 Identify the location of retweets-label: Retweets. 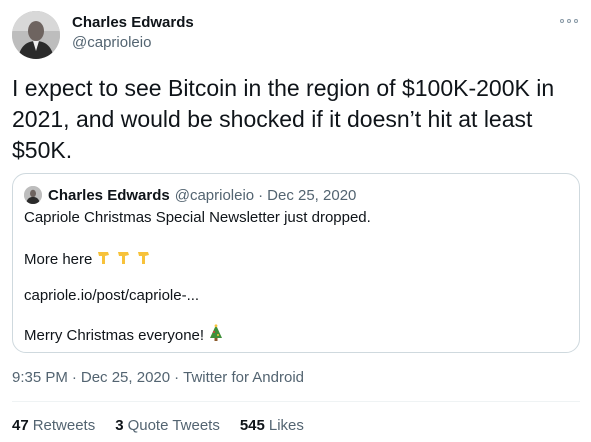
(64, 425).